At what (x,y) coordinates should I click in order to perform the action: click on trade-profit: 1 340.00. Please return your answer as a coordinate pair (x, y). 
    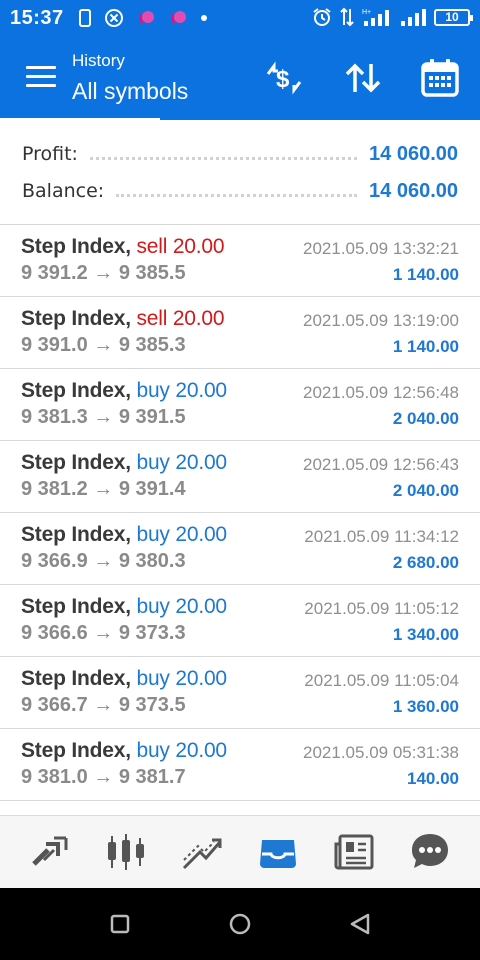
    Looking at the image, I should click on (425, 634).